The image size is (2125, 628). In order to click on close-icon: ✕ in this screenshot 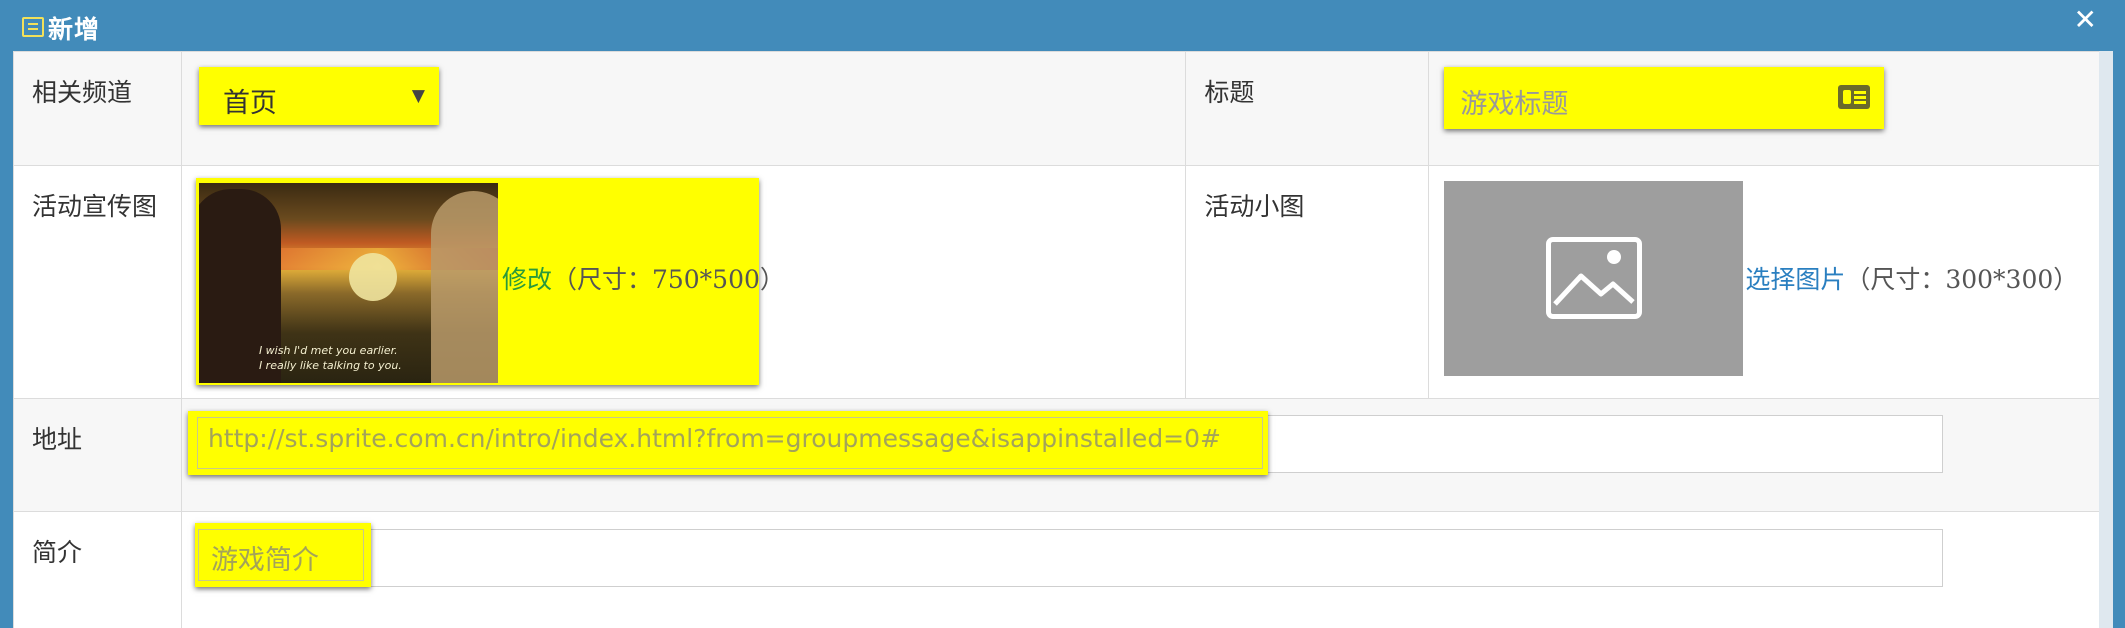, I will do `click(2085, 19)`.